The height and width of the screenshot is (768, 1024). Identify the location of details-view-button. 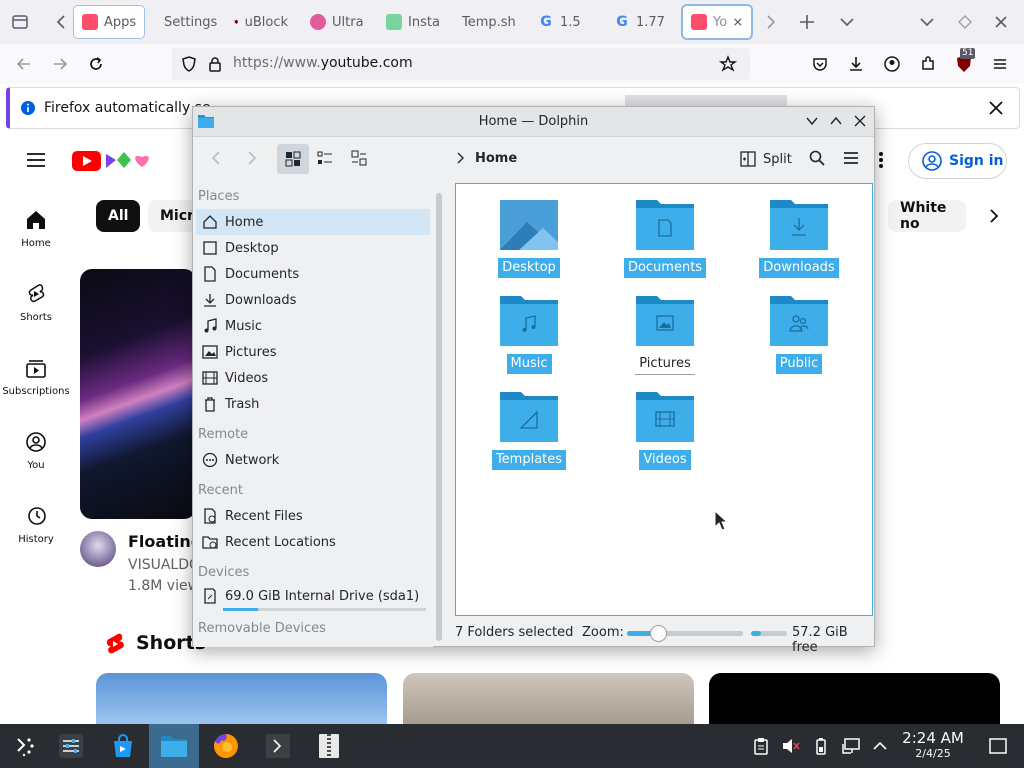
(359, 158).